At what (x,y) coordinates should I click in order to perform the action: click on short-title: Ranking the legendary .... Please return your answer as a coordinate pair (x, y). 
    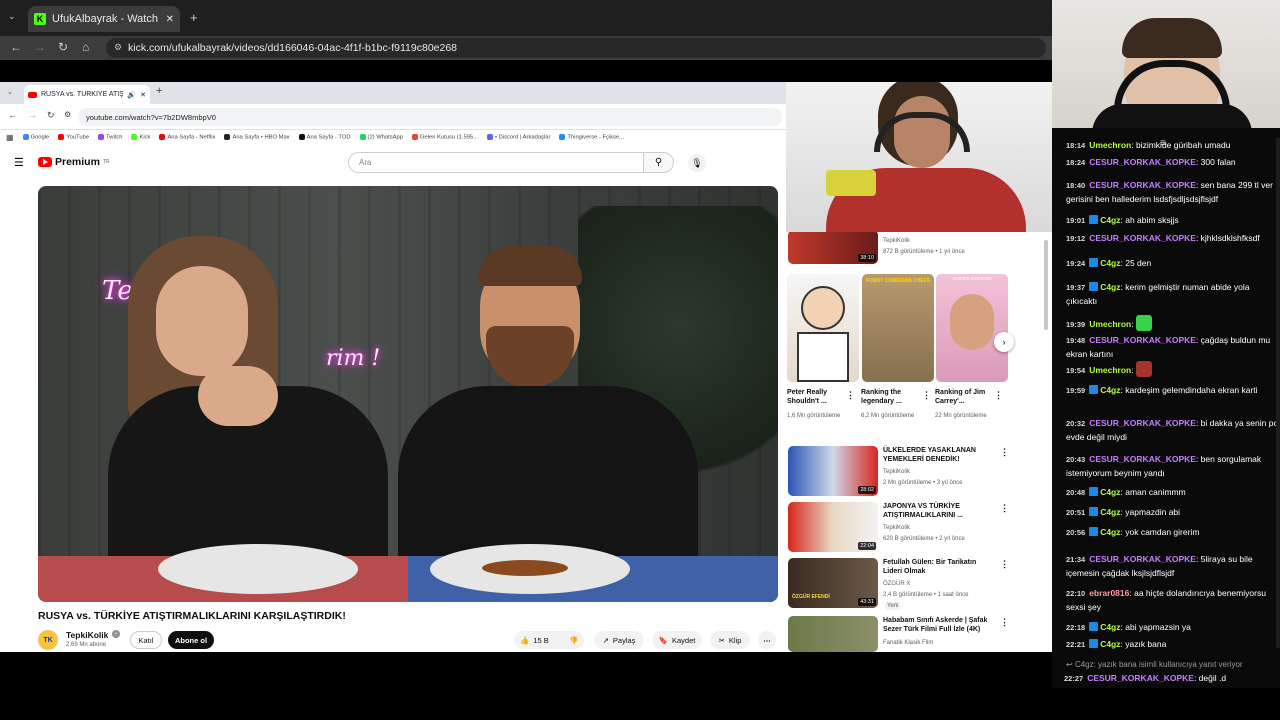
    Looking at the image, I should click on (890, 397).